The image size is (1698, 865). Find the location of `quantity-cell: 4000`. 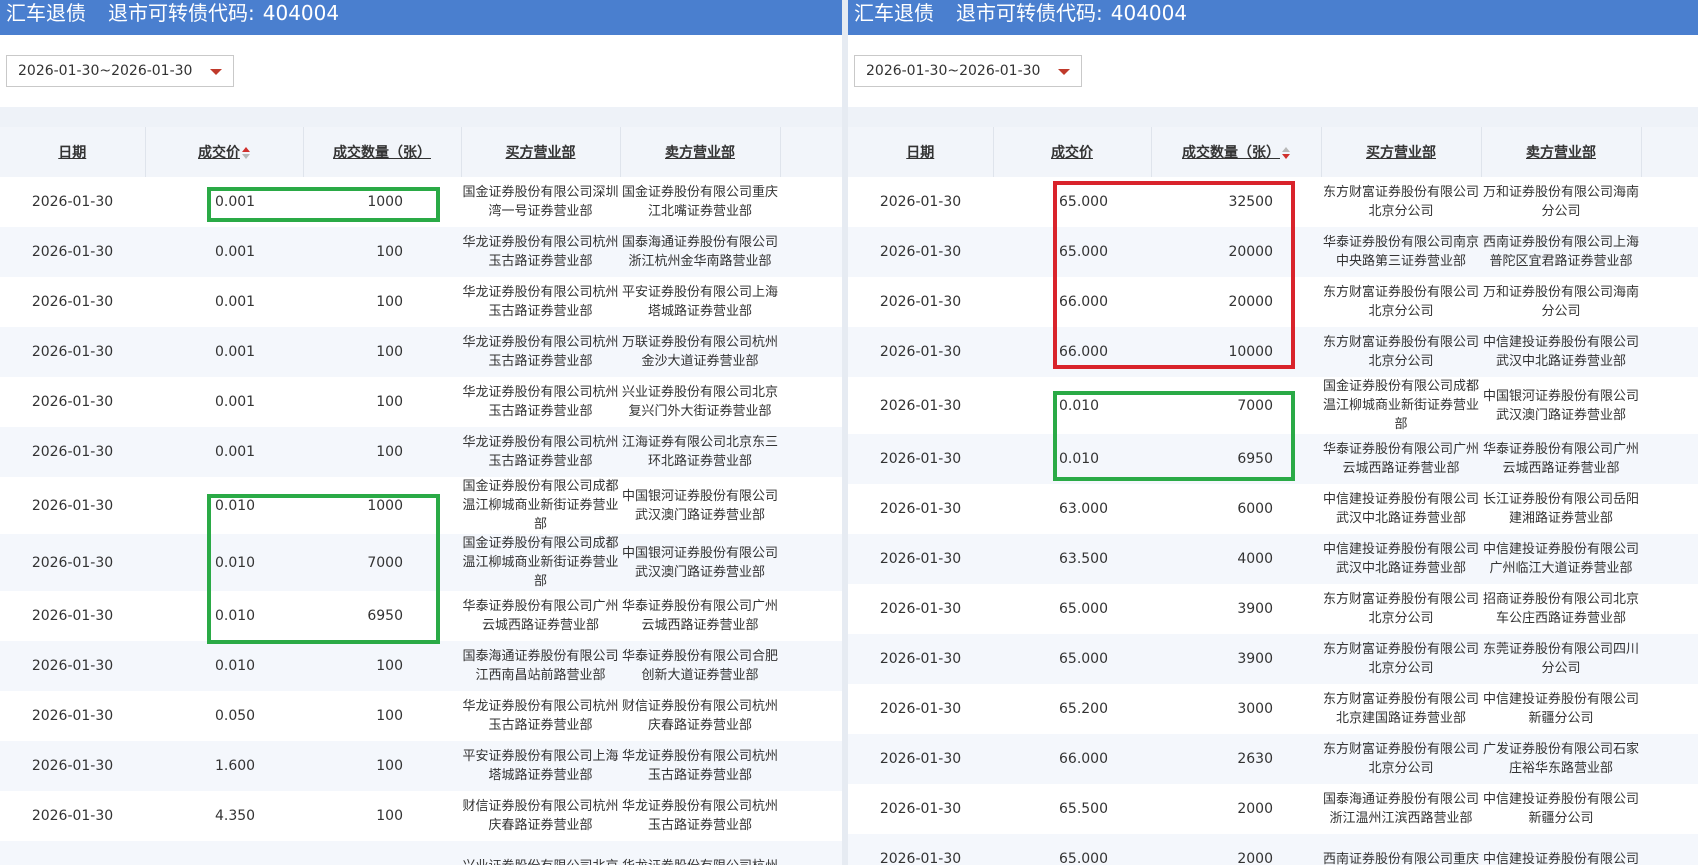

quantity-cell: 4000 is located at coordinates (1255, 559).